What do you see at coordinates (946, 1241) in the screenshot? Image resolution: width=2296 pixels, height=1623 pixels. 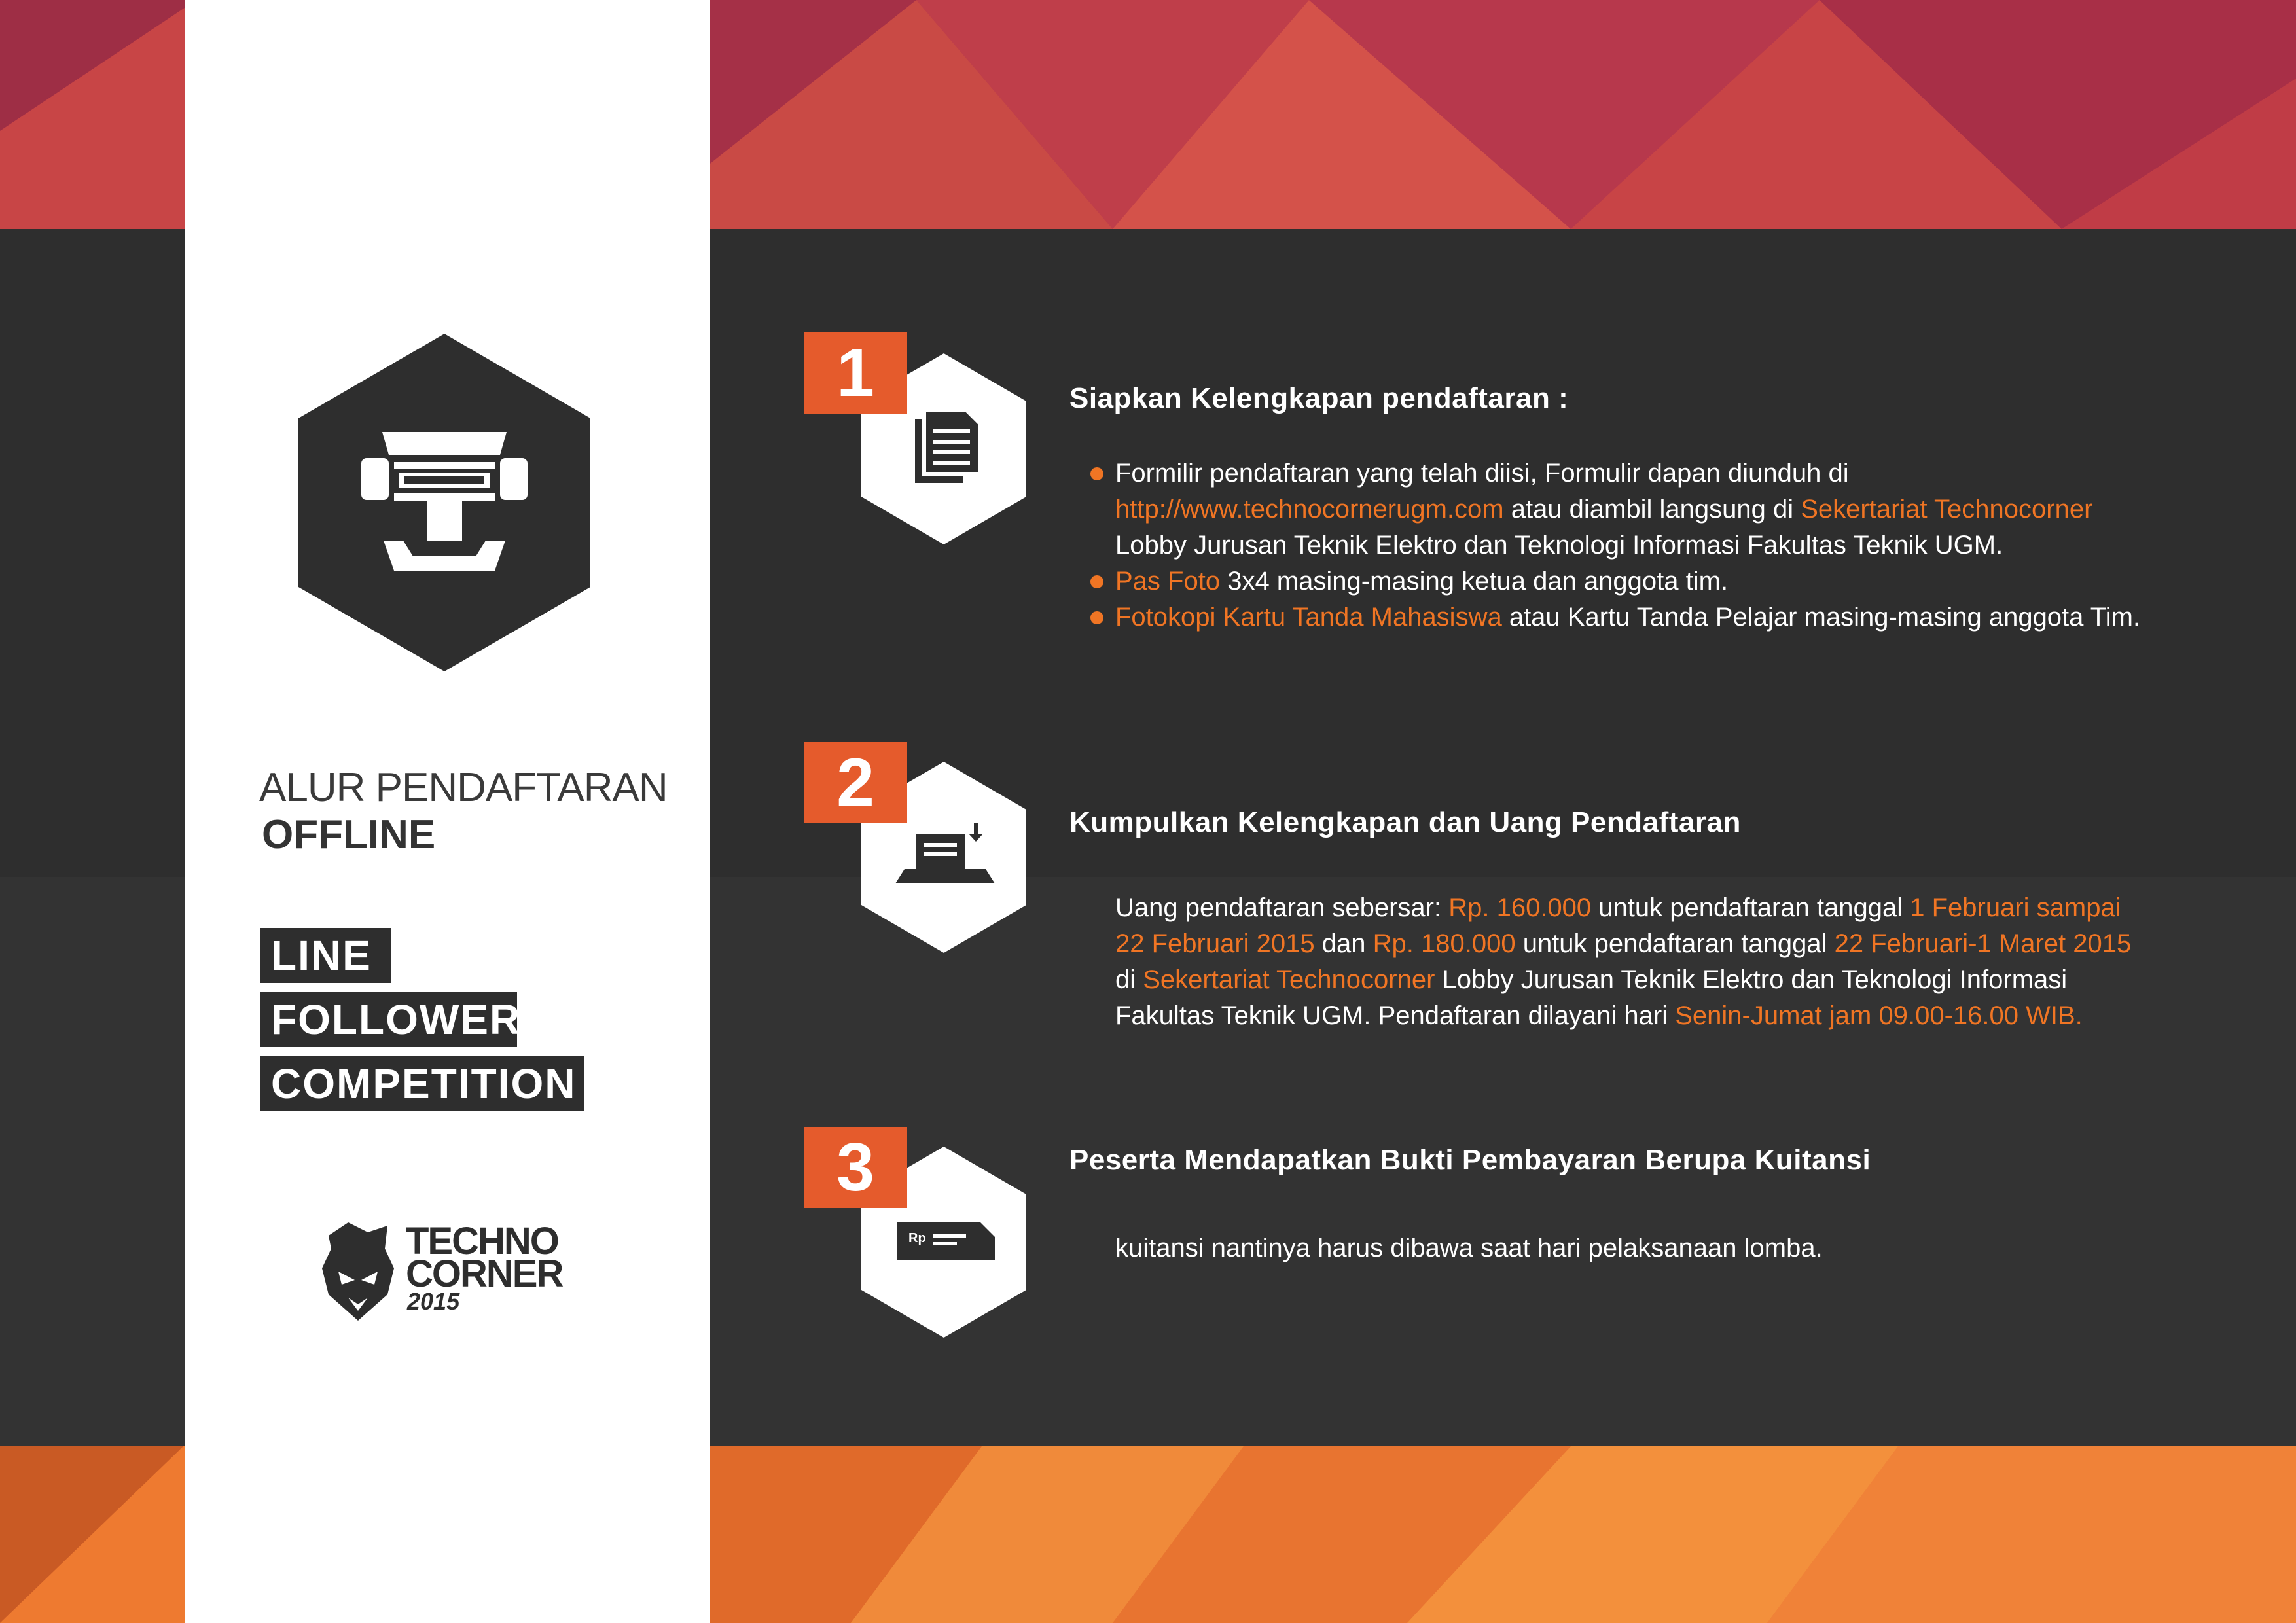 I see `receipt-icon: Rp` at bounding box center [946, 1241].